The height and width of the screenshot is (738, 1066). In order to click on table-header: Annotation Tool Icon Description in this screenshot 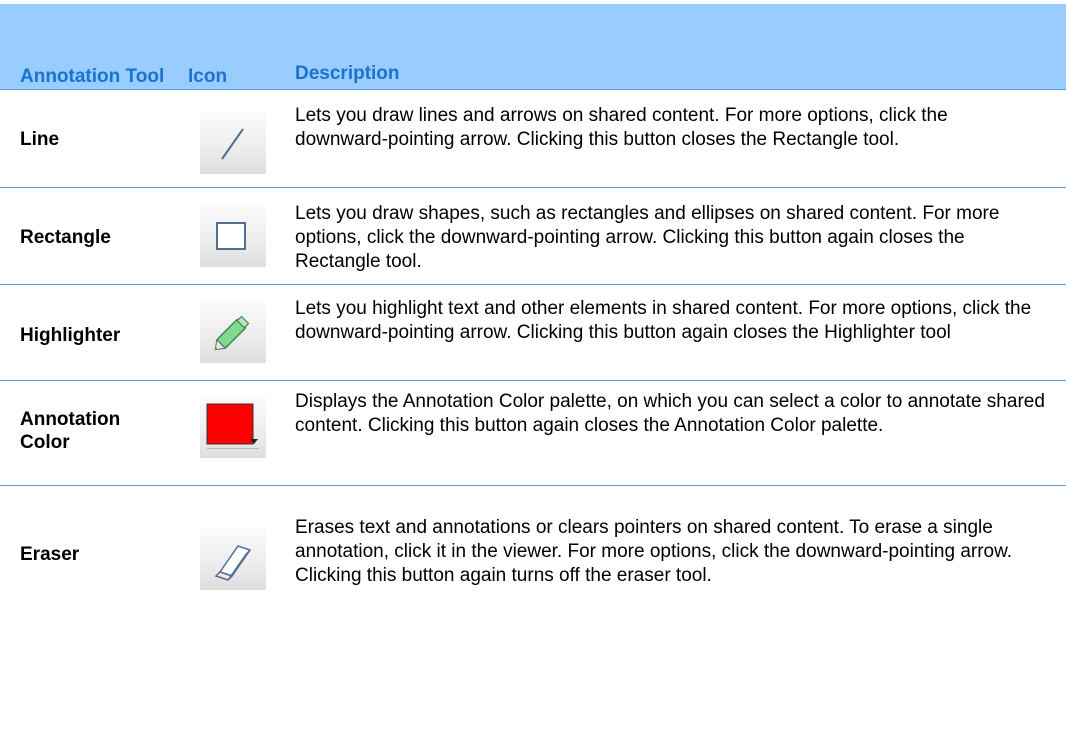, I will do `click(533, 47)`.